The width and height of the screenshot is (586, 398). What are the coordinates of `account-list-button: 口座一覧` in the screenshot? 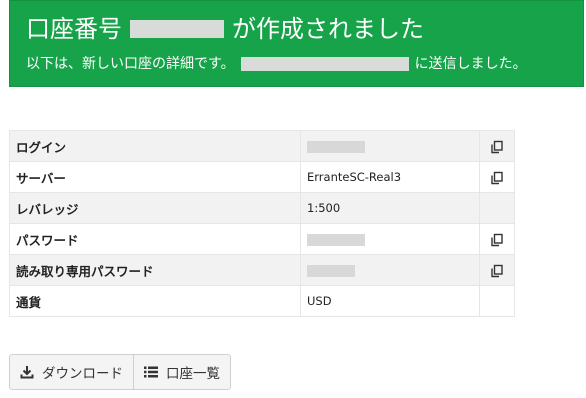 It's located at (181, 372).